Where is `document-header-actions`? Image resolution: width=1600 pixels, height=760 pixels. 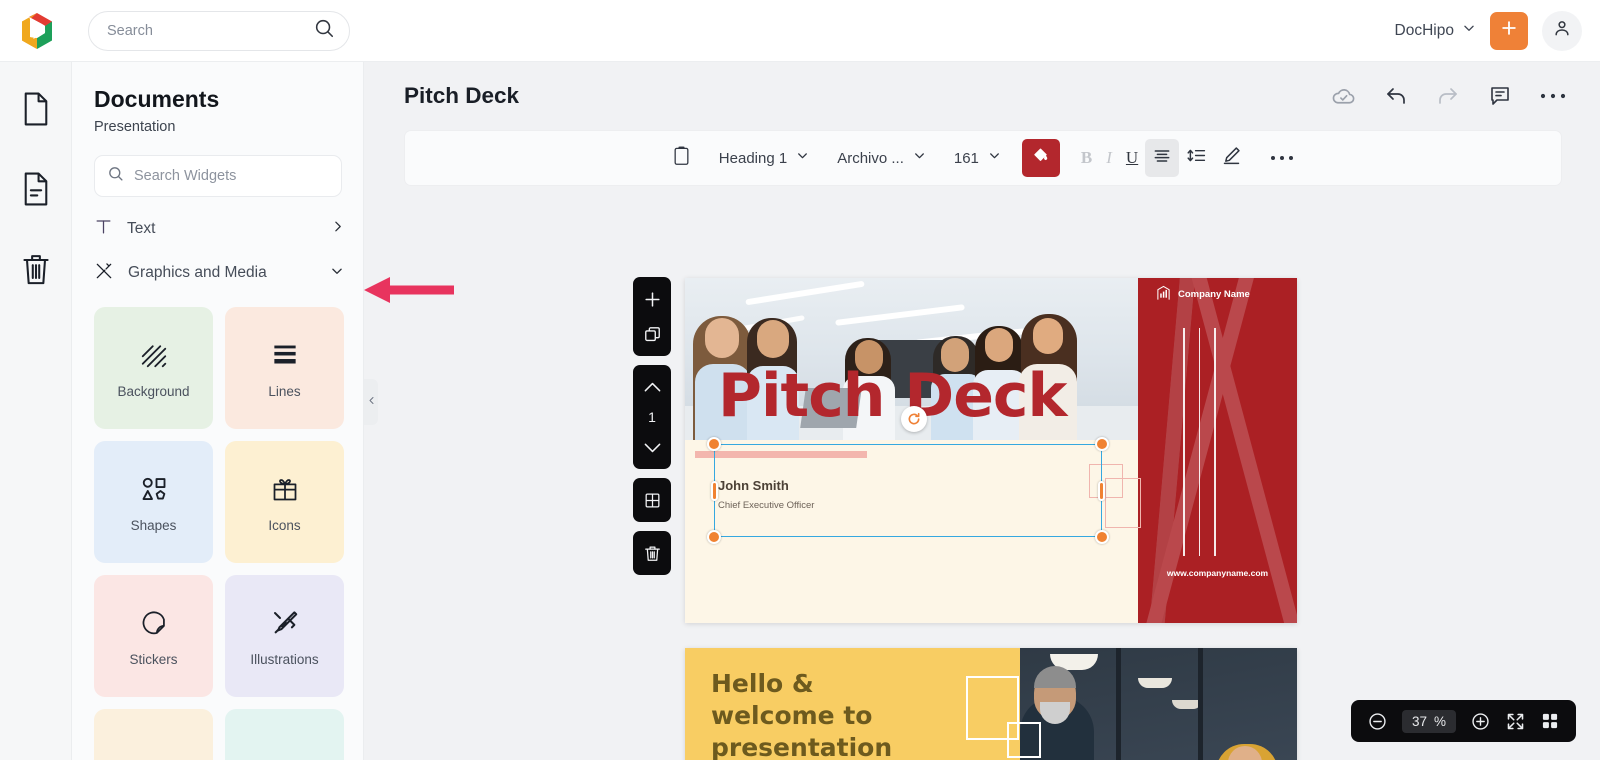 document-header-actions is located at coordinates (1448, 96).